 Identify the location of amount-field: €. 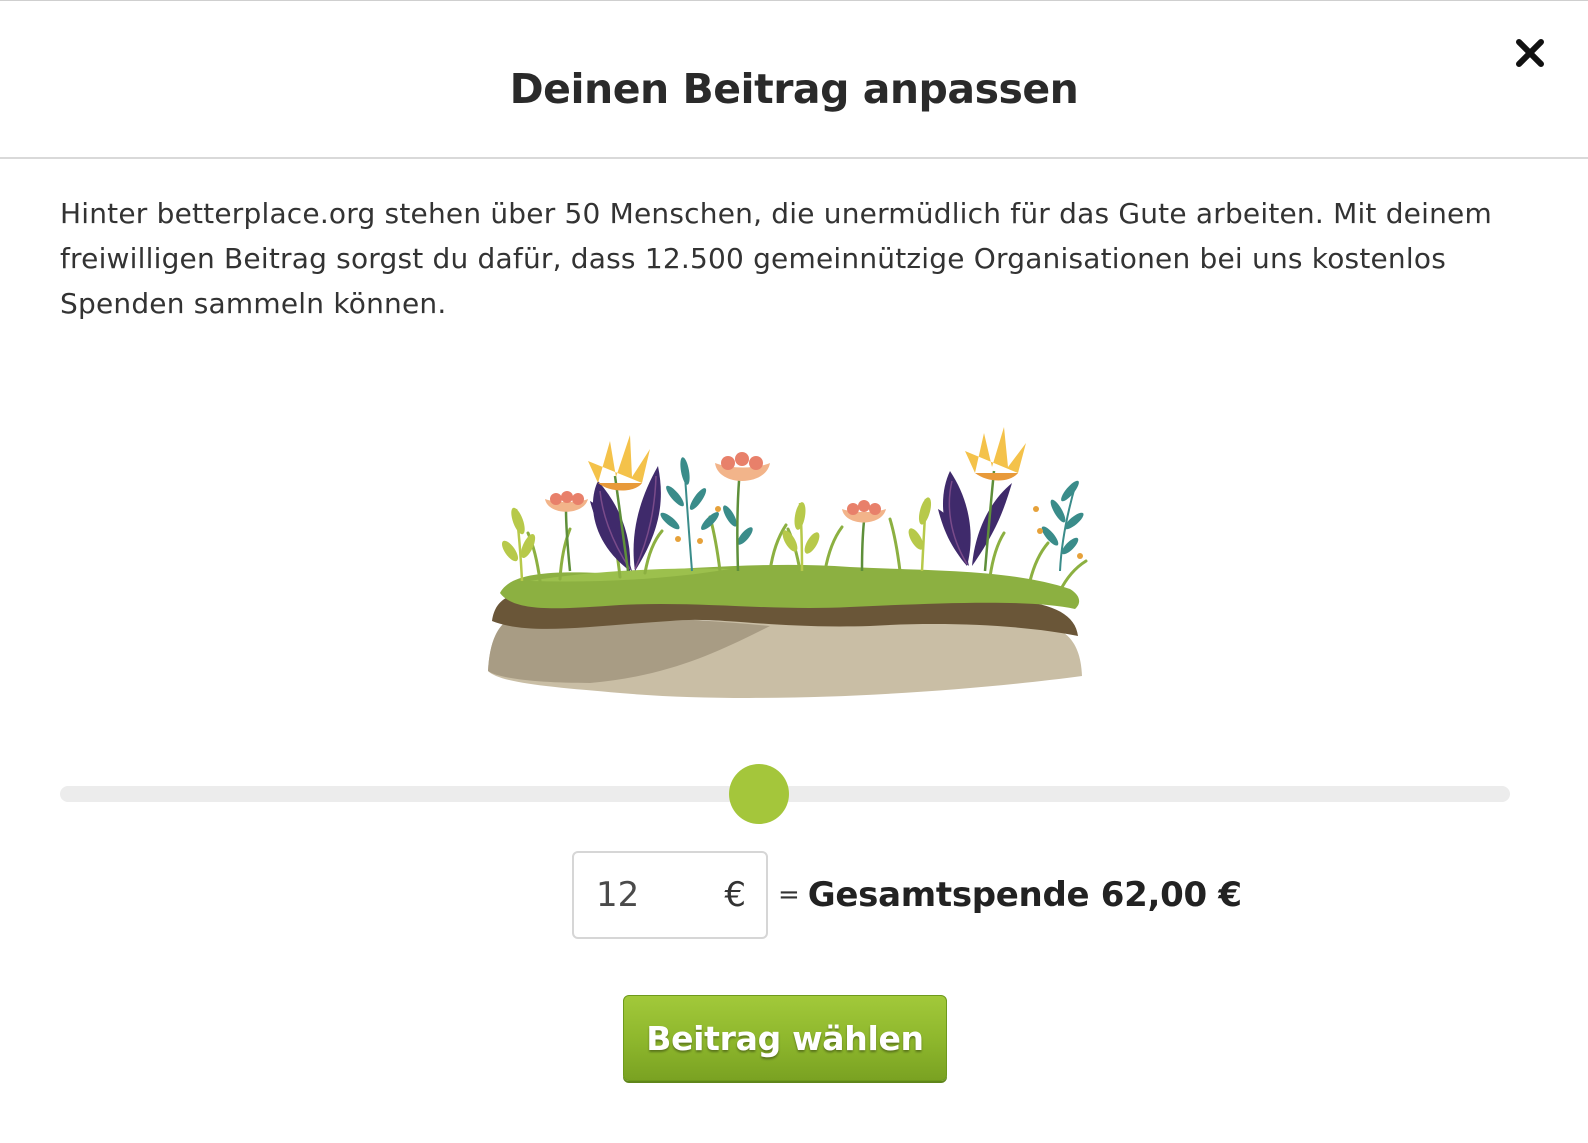
(670, 895).